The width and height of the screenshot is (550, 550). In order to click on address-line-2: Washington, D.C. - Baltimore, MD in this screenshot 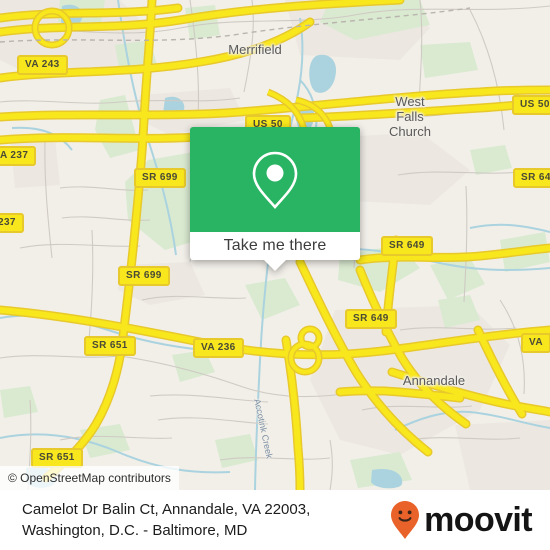, I will do `click(135, 530)`.